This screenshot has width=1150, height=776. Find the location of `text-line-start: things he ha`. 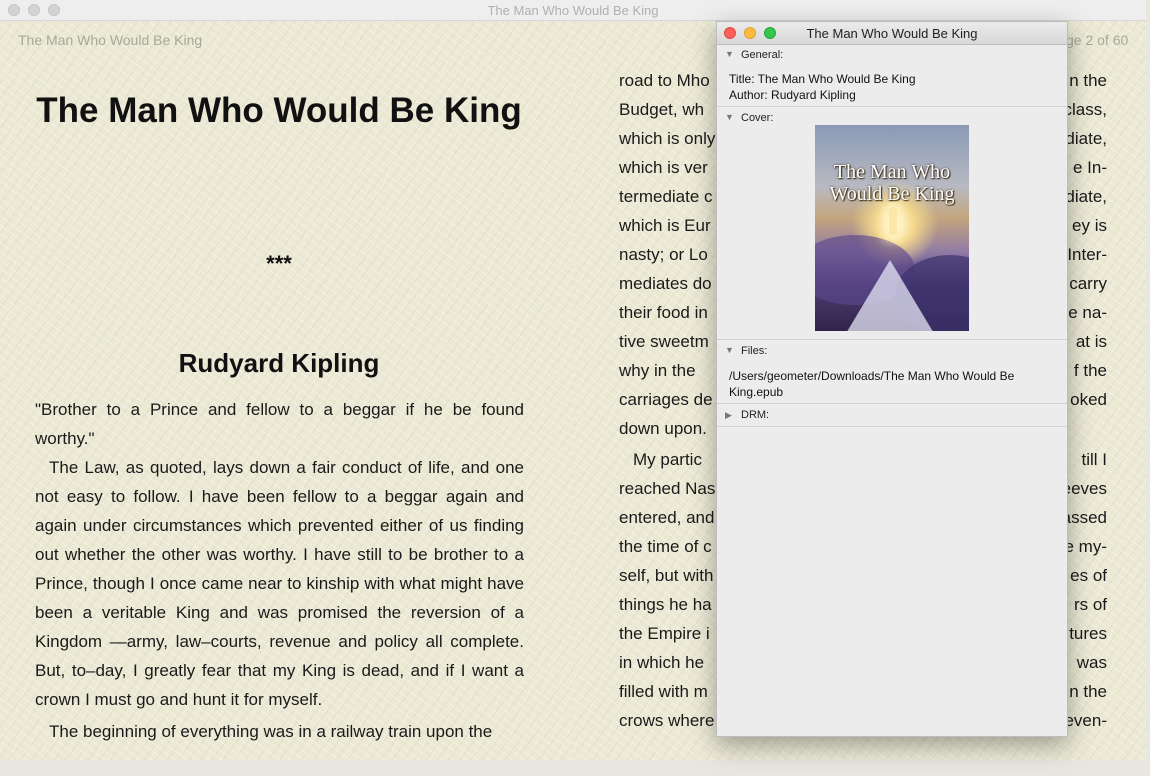

text-line-start: things he ha is located at coordinates (665, 604).